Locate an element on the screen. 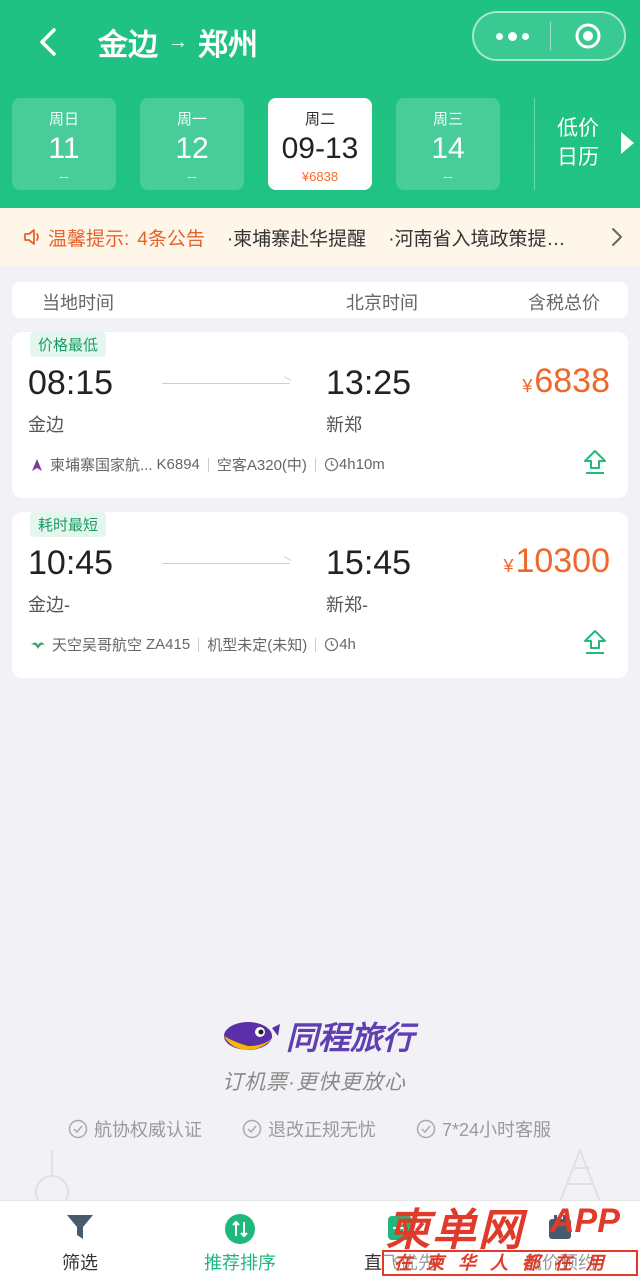  miniapp-capsule is located at coordinates (549, 36).